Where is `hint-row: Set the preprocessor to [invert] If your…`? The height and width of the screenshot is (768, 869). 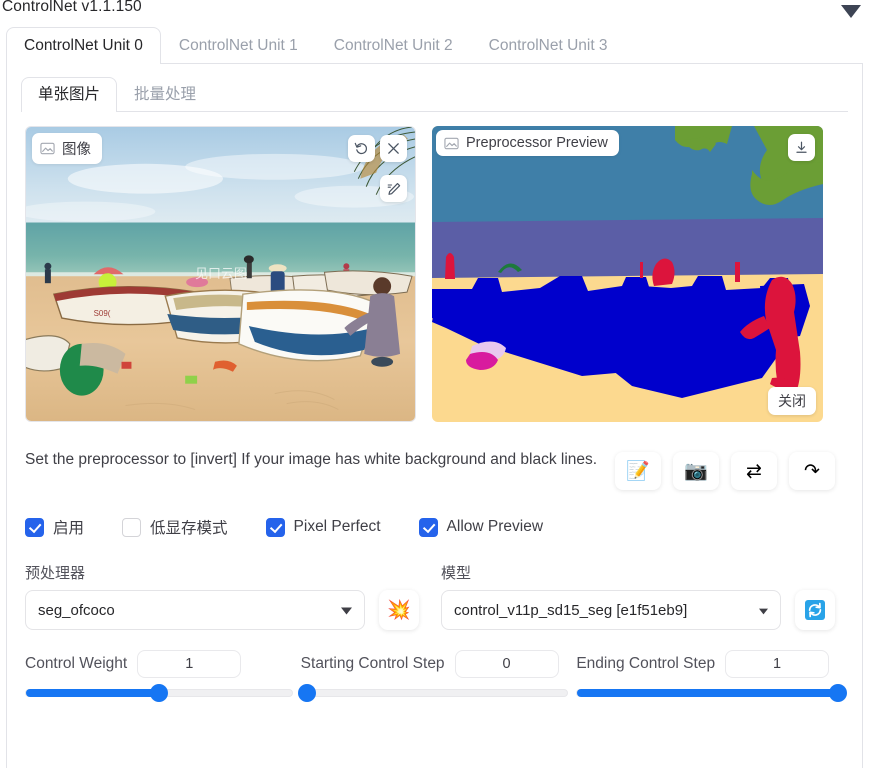
hint-row: Set the preprocessor to [invert] If your… is located at coordinates (434, 456).